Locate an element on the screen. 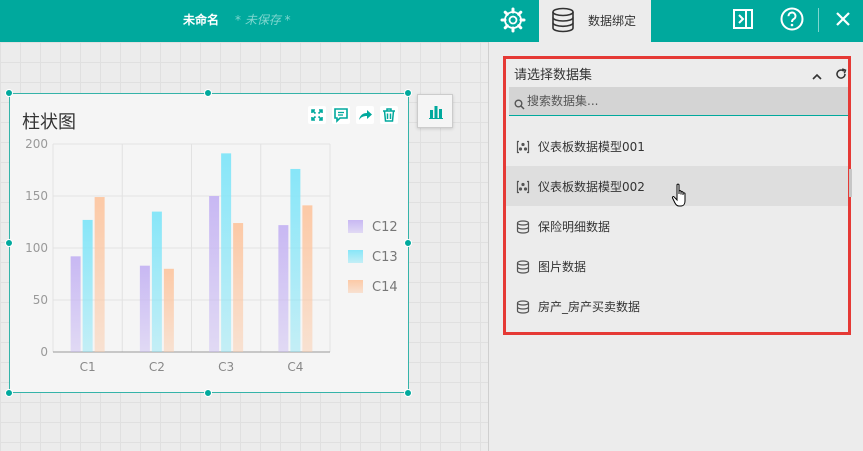 This screenshot has width=863, height=451. document-title: 未命名 is located at coordinates (201, 20).